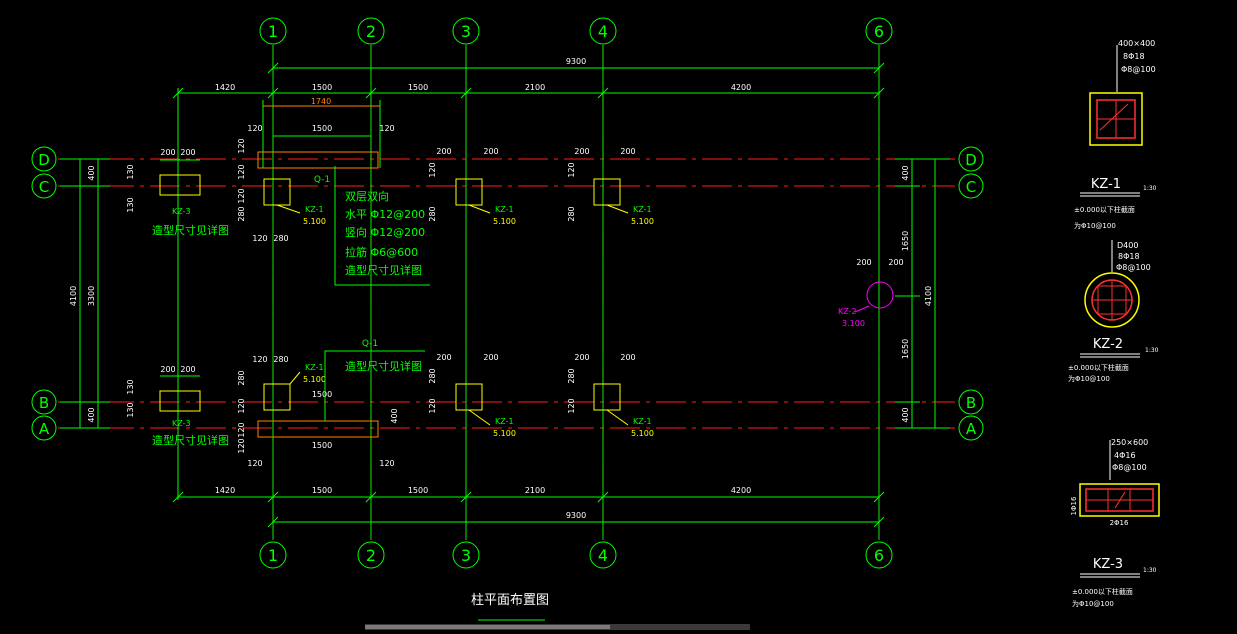  What do you see at coordinates (473, 404) in the screenshot?
I see `column-kz1-b3` at bounding box center [473, 404].